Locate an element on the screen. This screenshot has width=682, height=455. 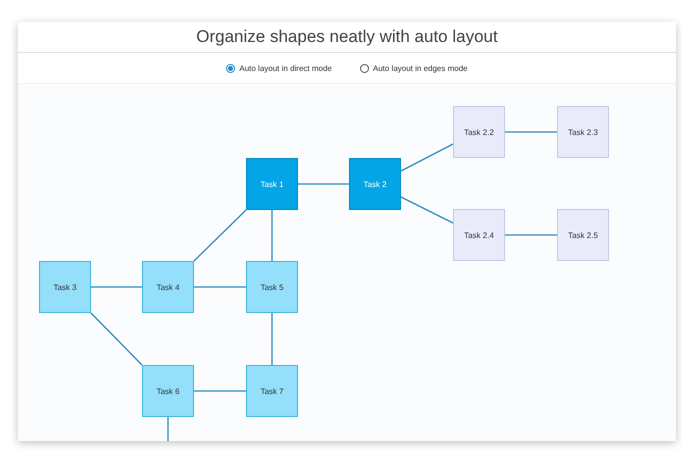
radio-option: Auto layout in edges mode is located at coordinates (414, 68).